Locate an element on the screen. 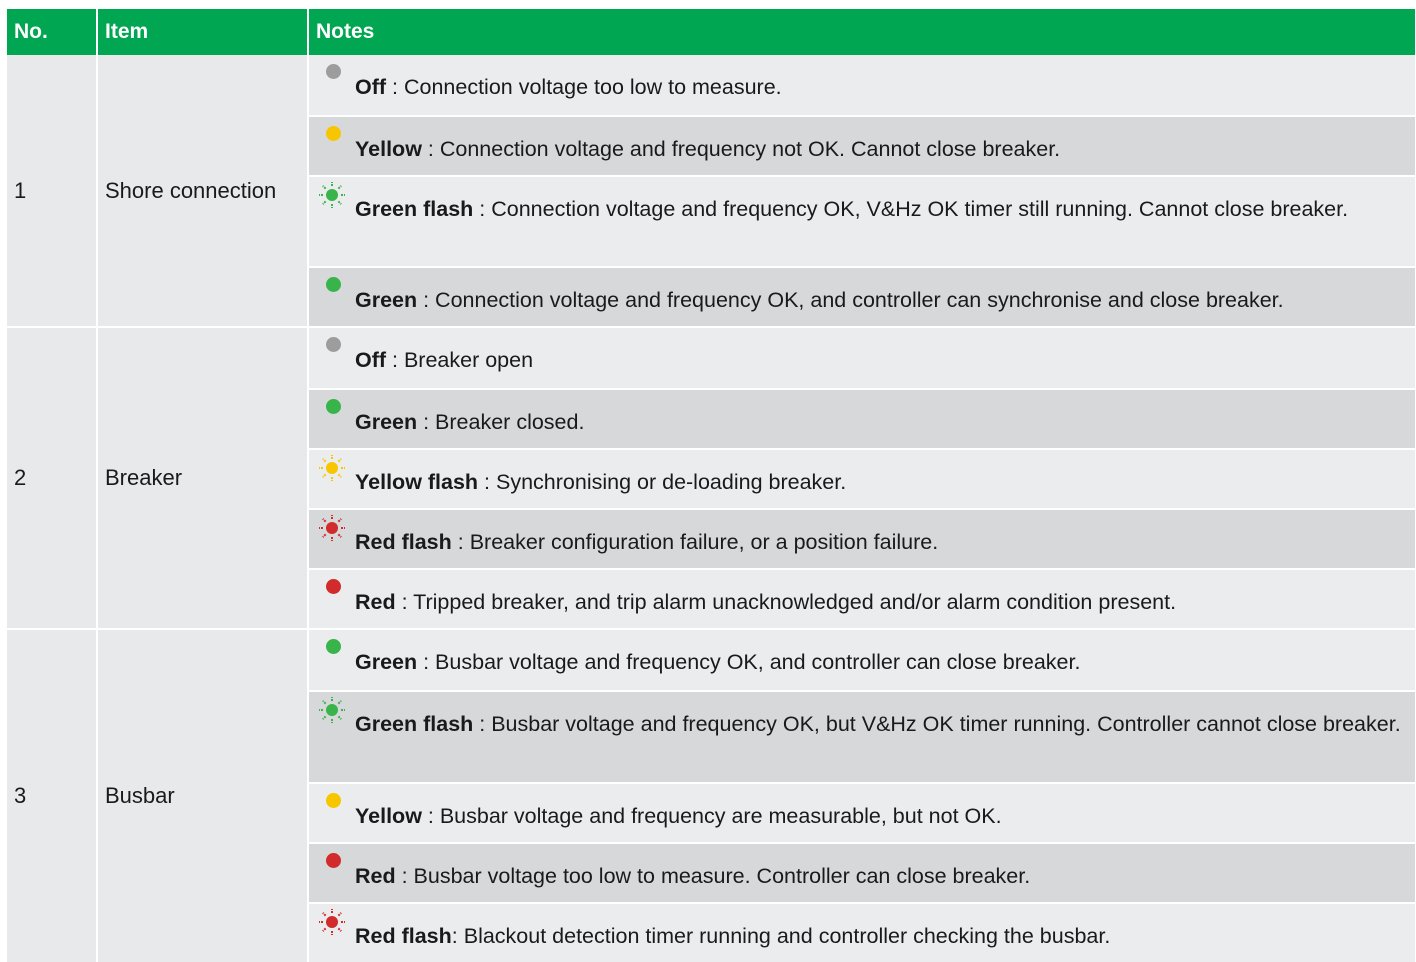  row-2-no: 2 is located at coordinates (51, 478).